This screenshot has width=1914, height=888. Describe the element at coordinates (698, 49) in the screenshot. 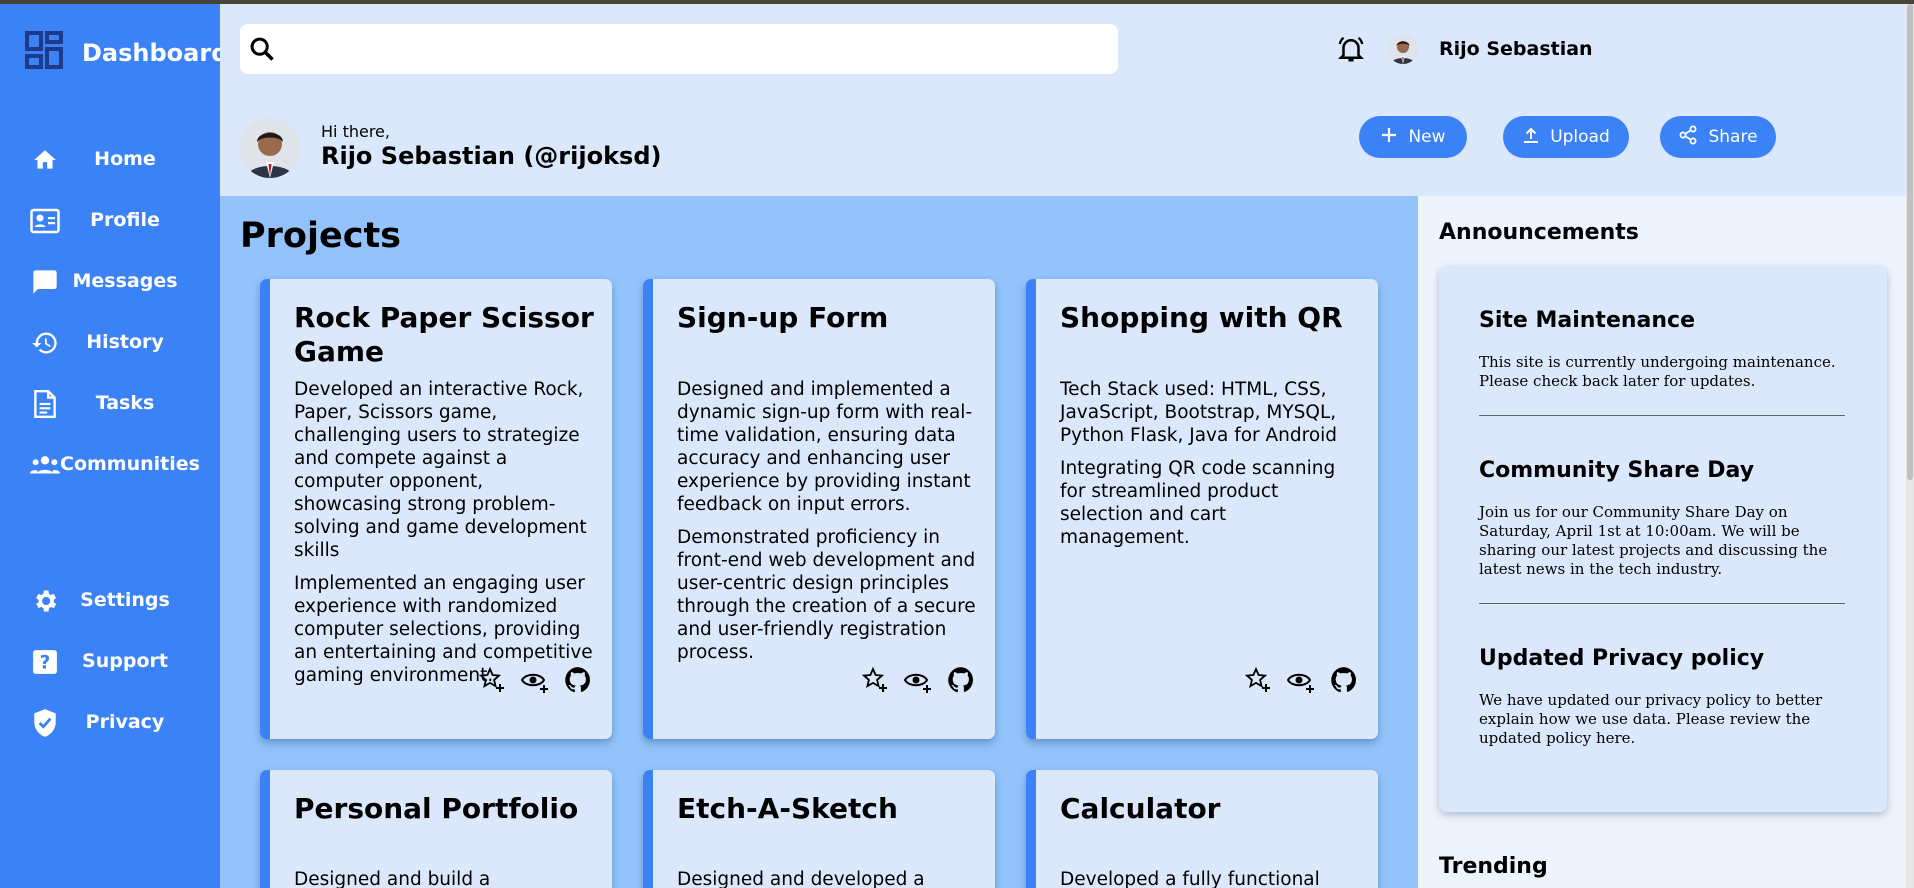

I see `search-input` at that location.